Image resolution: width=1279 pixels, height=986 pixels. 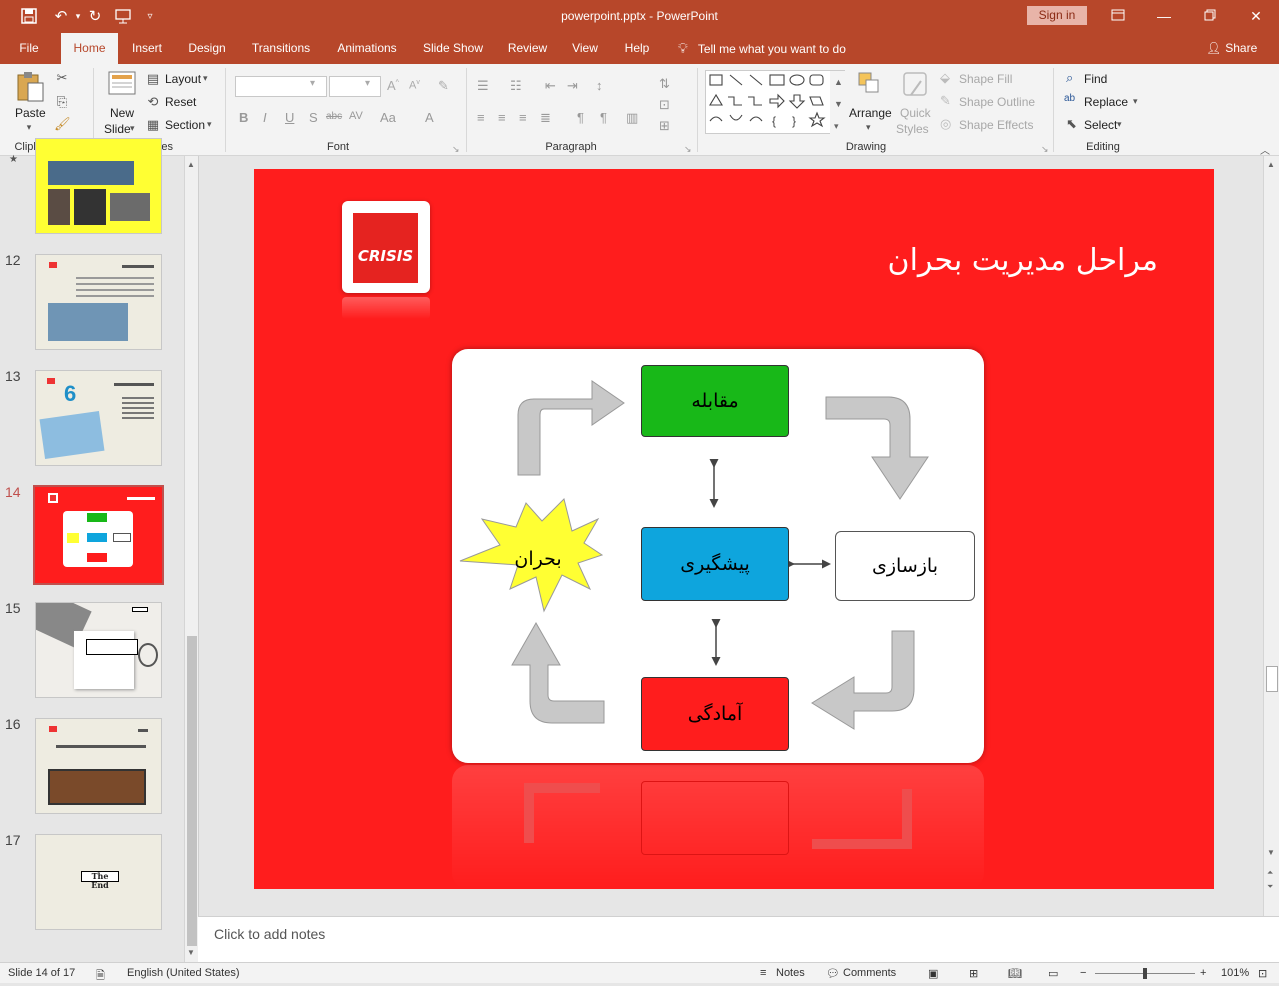 I want to click on character-spacing-icon: AV, so click(x=356, y=116).